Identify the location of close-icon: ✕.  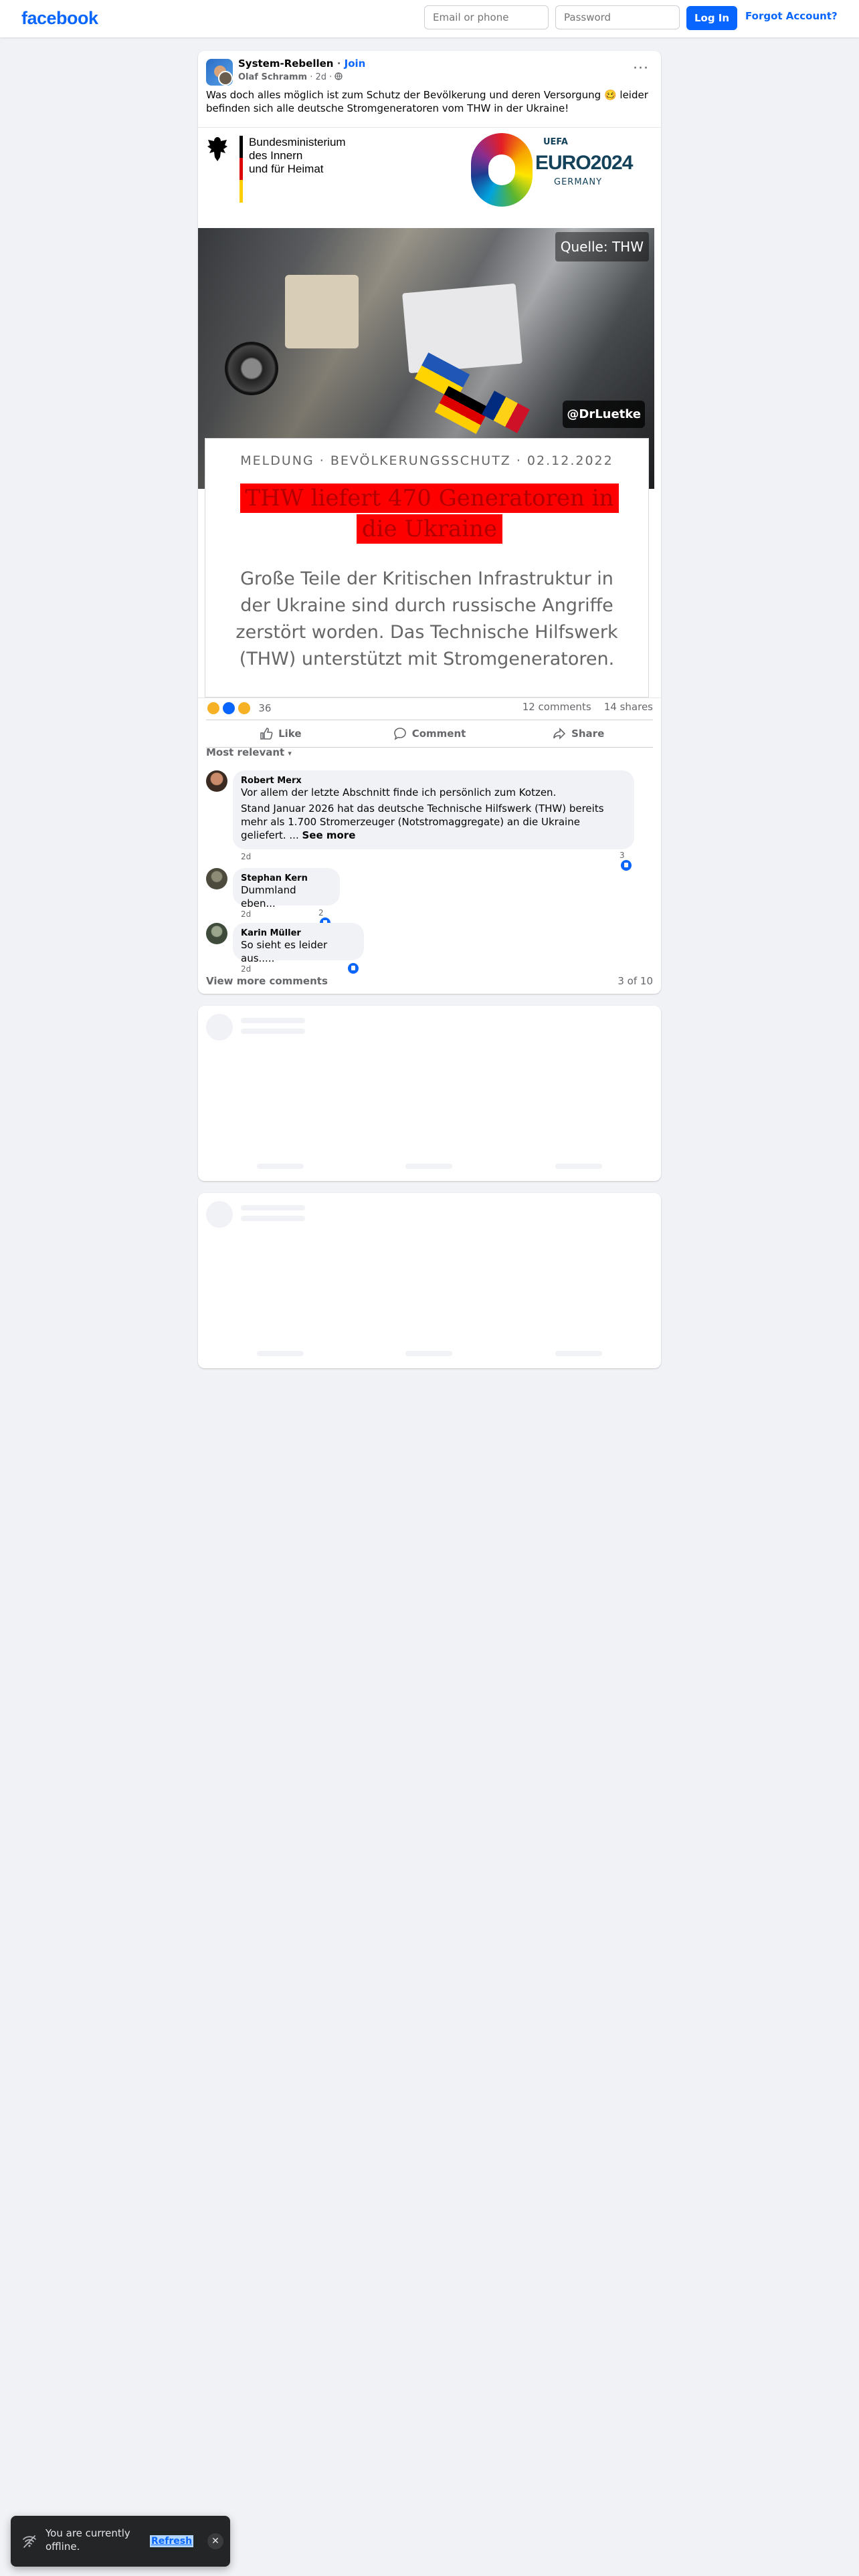
(215, 2541).